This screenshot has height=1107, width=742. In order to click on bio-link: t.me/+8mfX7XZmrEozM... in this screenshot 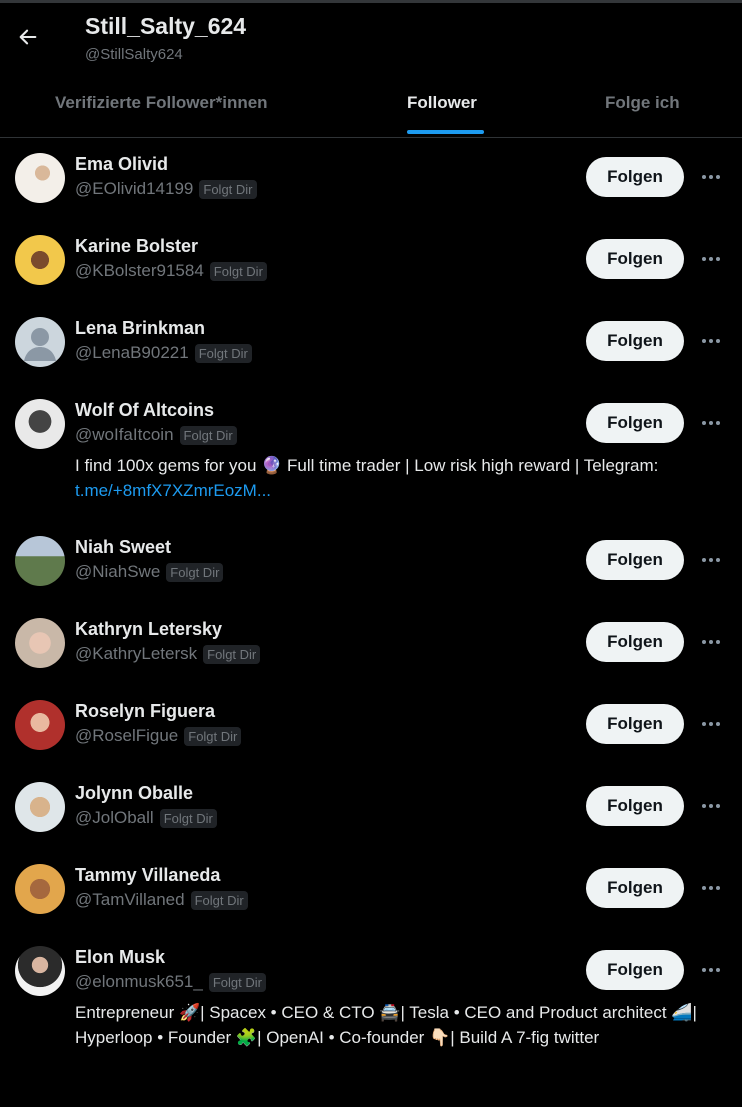, I will do `click(173, 490)`.